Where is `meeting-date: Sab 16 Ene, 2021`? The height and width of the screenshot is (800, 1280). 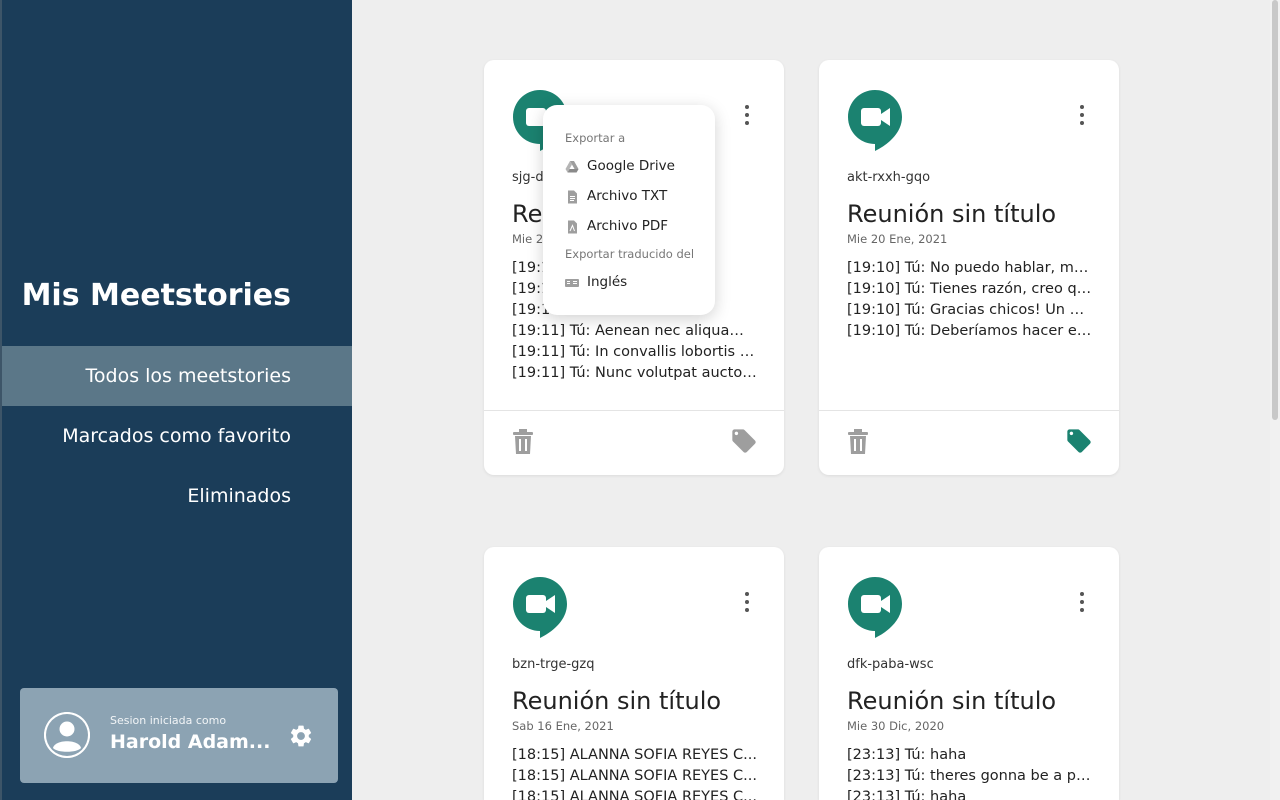 meeting-date: Sab 16 Ene, 2021 is located at coordinates (563, 726).